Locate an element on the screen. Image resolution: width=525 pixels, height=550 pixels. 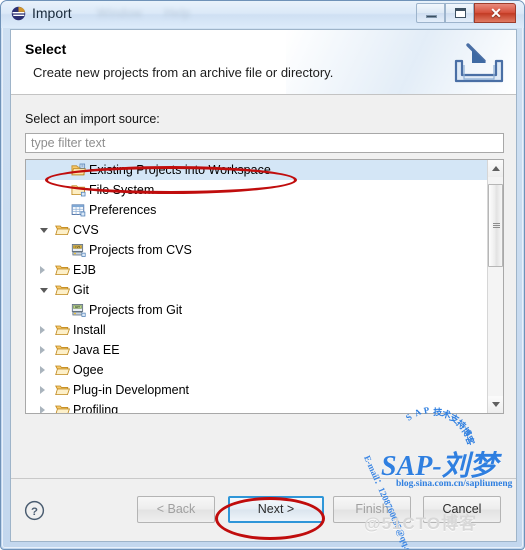
tree-item-existing-projects-into-workspace: Existing Projects into Workspace is located at coordinates (257, 170).